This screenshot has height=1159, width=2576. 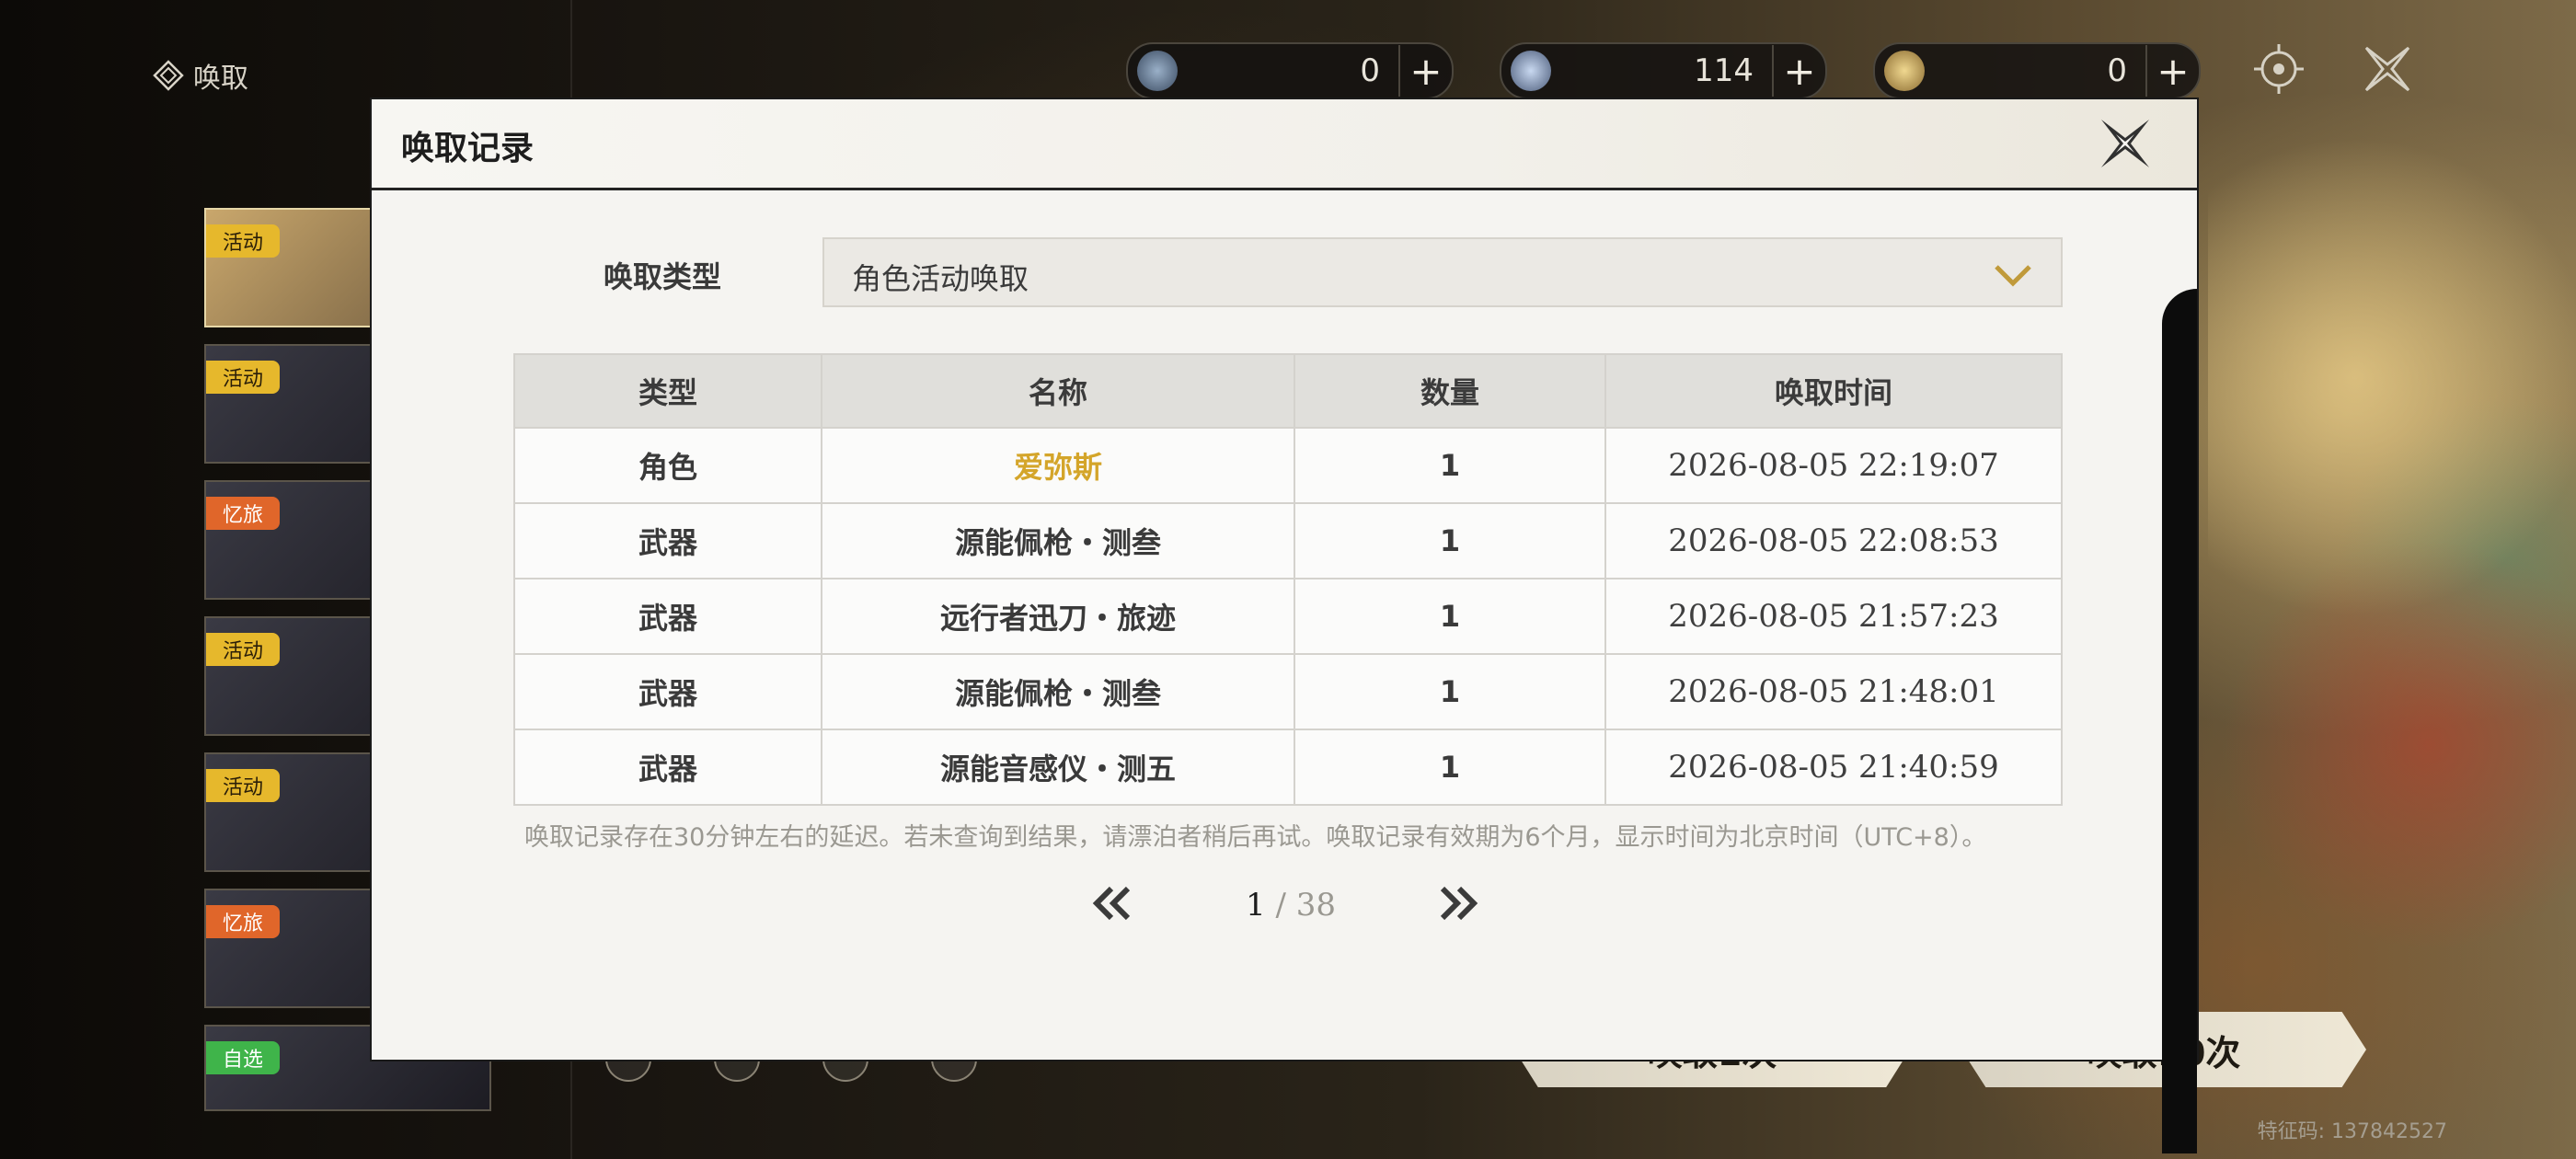 I want to click on convene-type-value: 角色活动唤取, so click(x=940, y=278).